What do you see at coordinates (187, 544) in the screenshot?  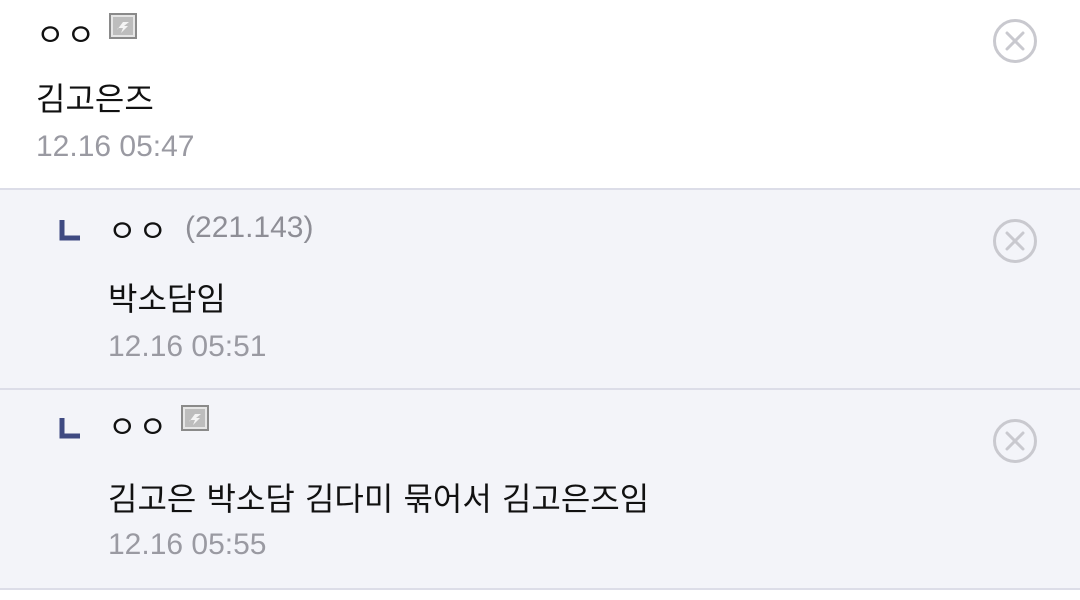 I see `comment-time: 12.16 05:55` at bounding box center [187, 544].